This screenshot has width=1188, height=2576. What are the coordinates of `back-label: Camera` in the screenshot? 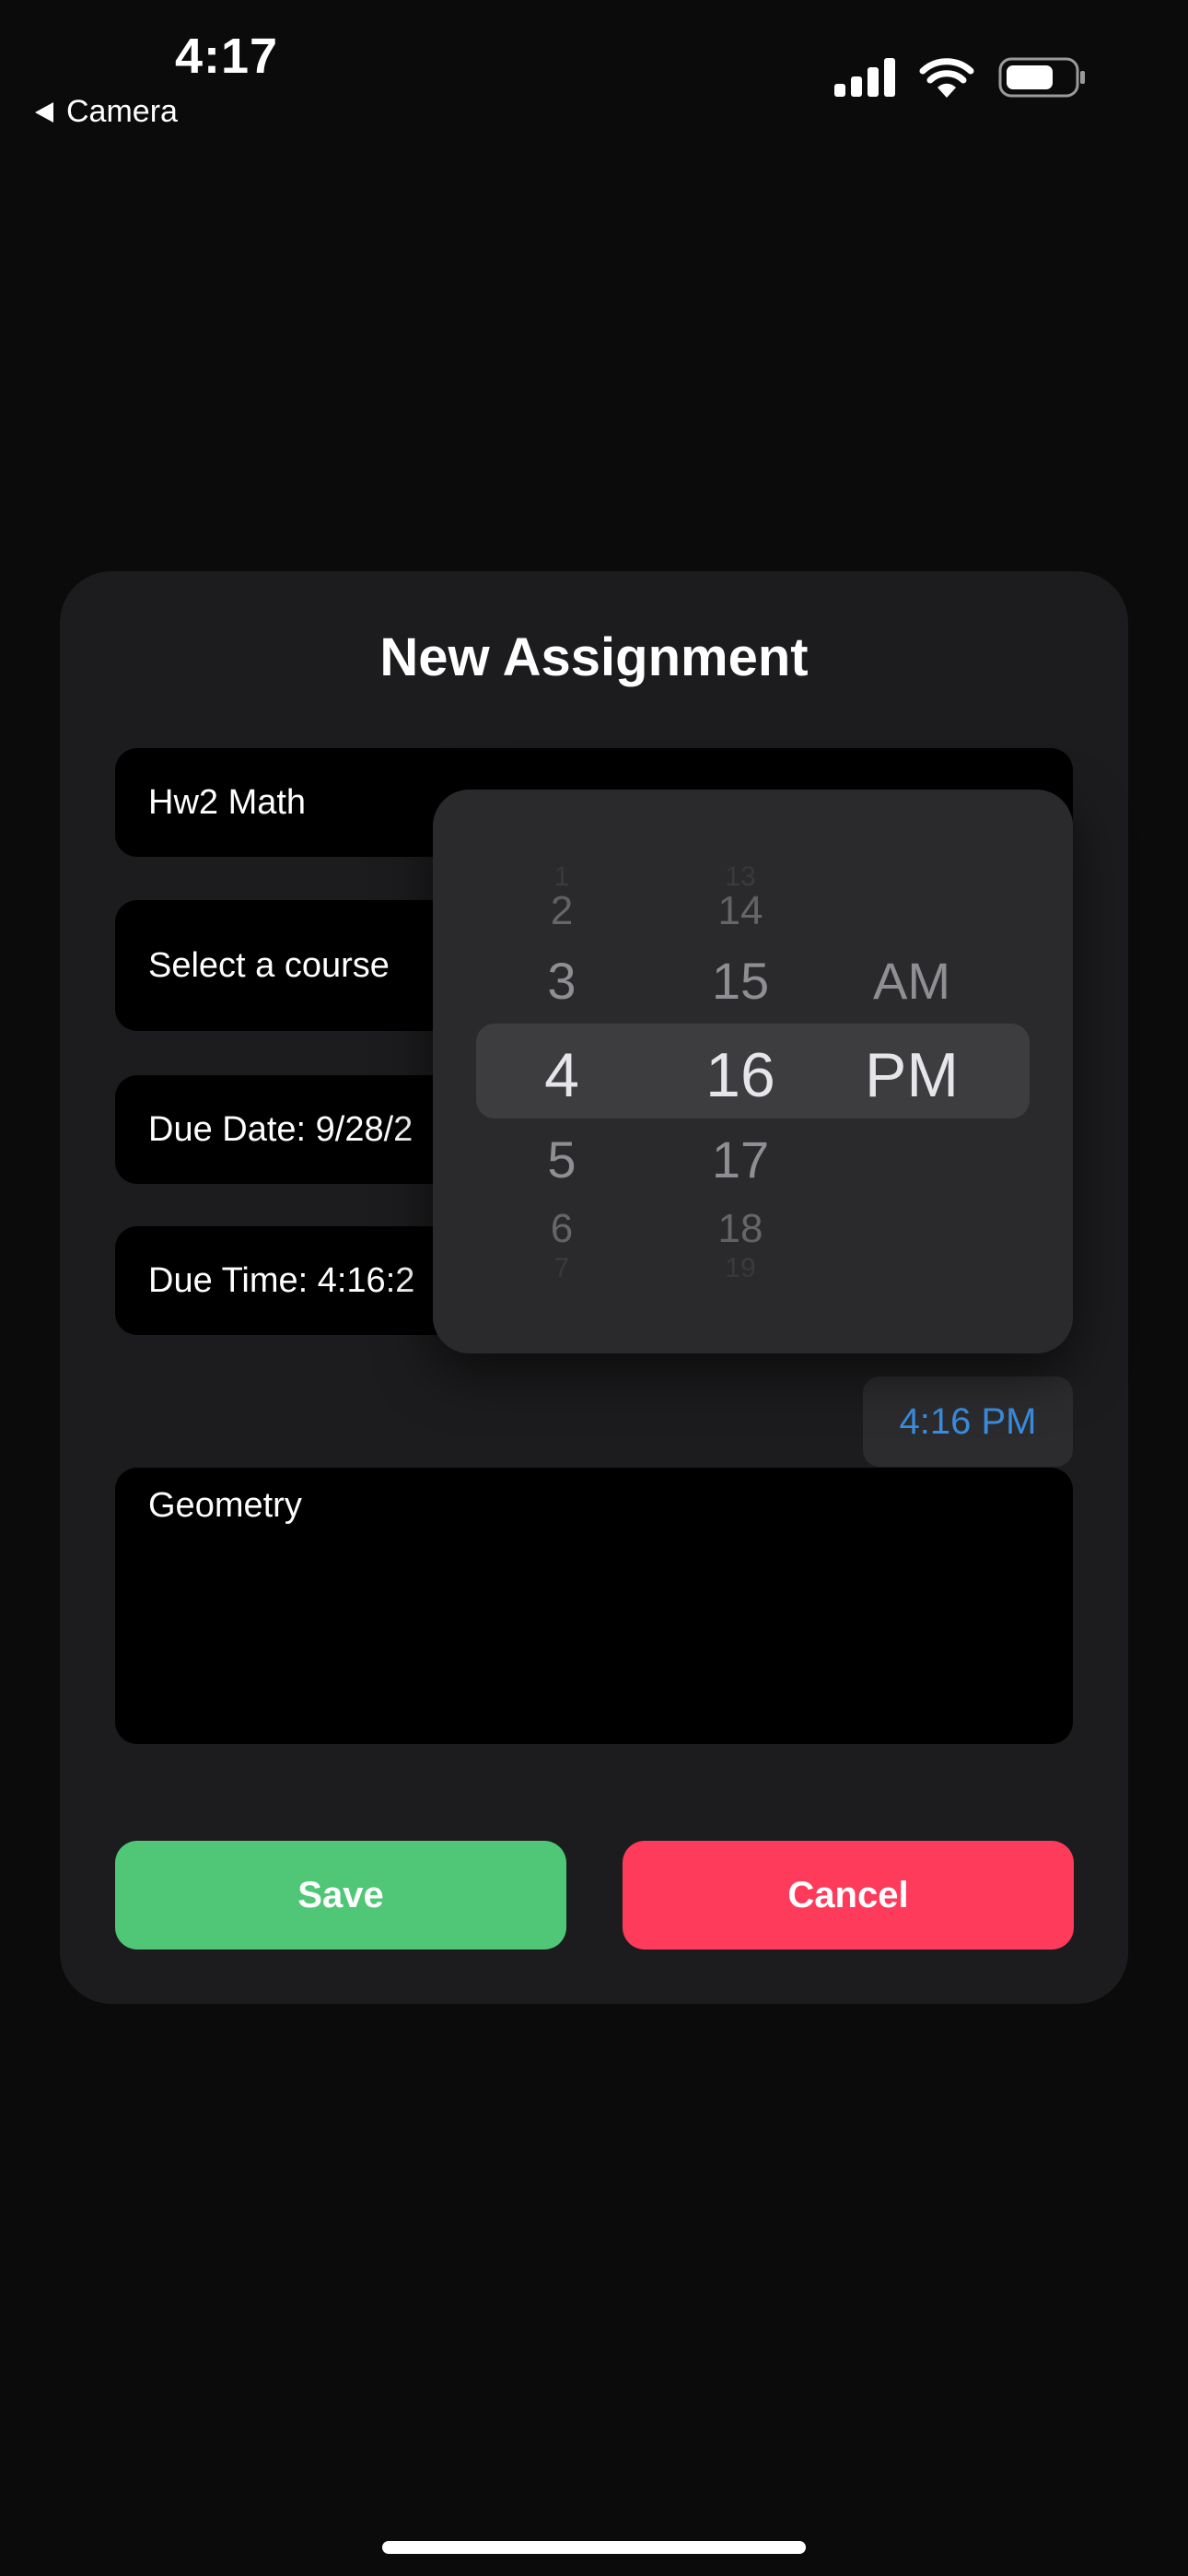 It's located at (122, 111).